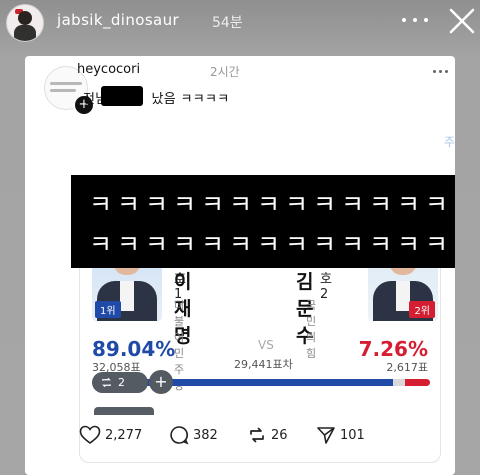 This screenshot has height=475, width=480. I want to click on left-percent: 89.04%, so click(134, 349).